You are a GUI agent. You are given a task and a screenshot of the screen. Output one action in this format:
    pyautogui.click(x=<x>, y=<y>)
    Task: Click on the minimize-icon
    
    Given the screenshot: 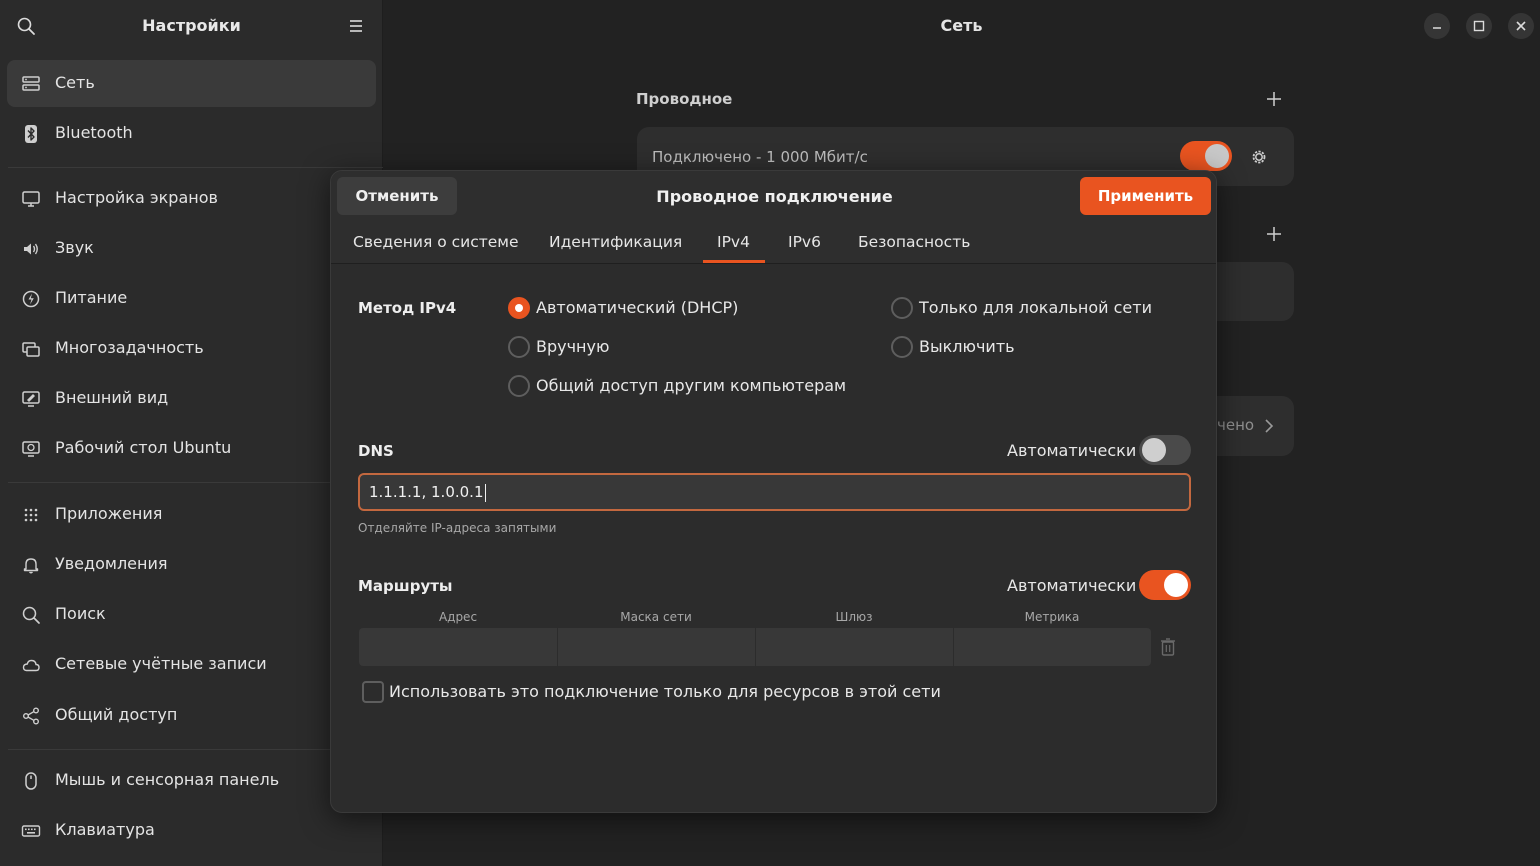 What is the action you would take?
    pyautogui.click(x=1437, y=28)
    